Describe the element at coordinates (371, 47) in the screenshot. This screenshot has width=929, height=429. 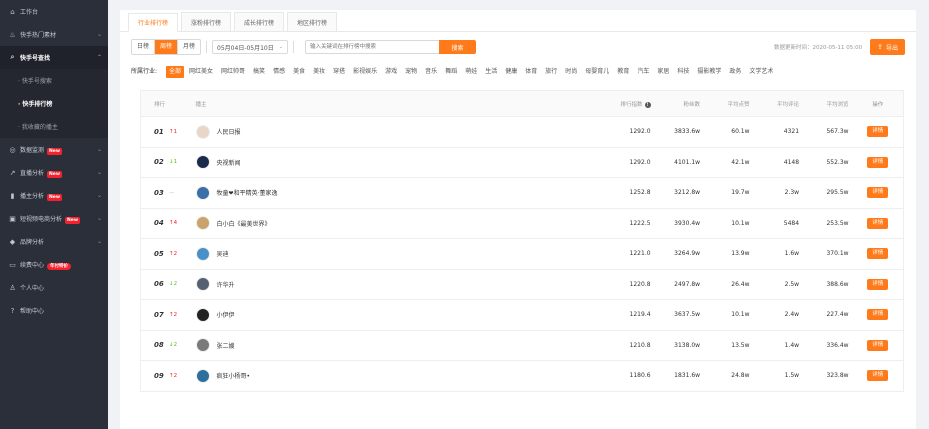
I see `search-input` at that location.